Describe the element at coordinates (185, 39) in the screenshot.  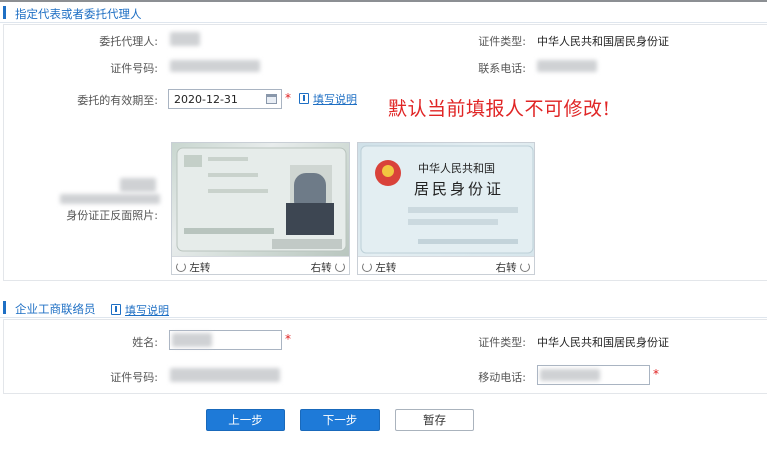
I see `agent-value-redacted` at that location.